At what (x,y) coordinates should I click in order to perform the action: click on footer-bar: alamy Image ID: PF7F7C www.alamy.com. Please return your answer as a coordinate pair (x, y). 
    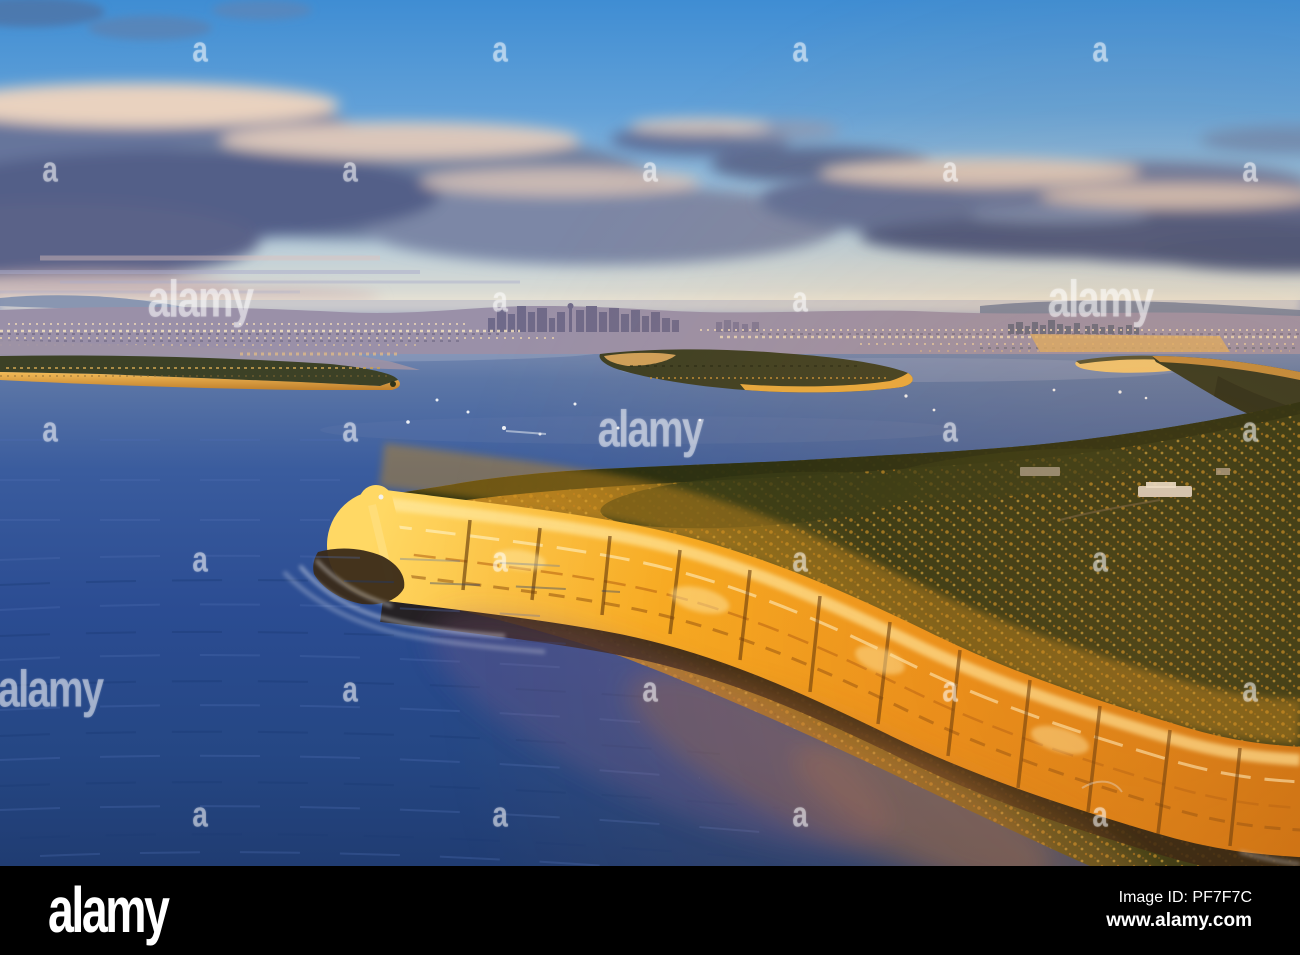
    Looking at the image, I should click on (650, 910).